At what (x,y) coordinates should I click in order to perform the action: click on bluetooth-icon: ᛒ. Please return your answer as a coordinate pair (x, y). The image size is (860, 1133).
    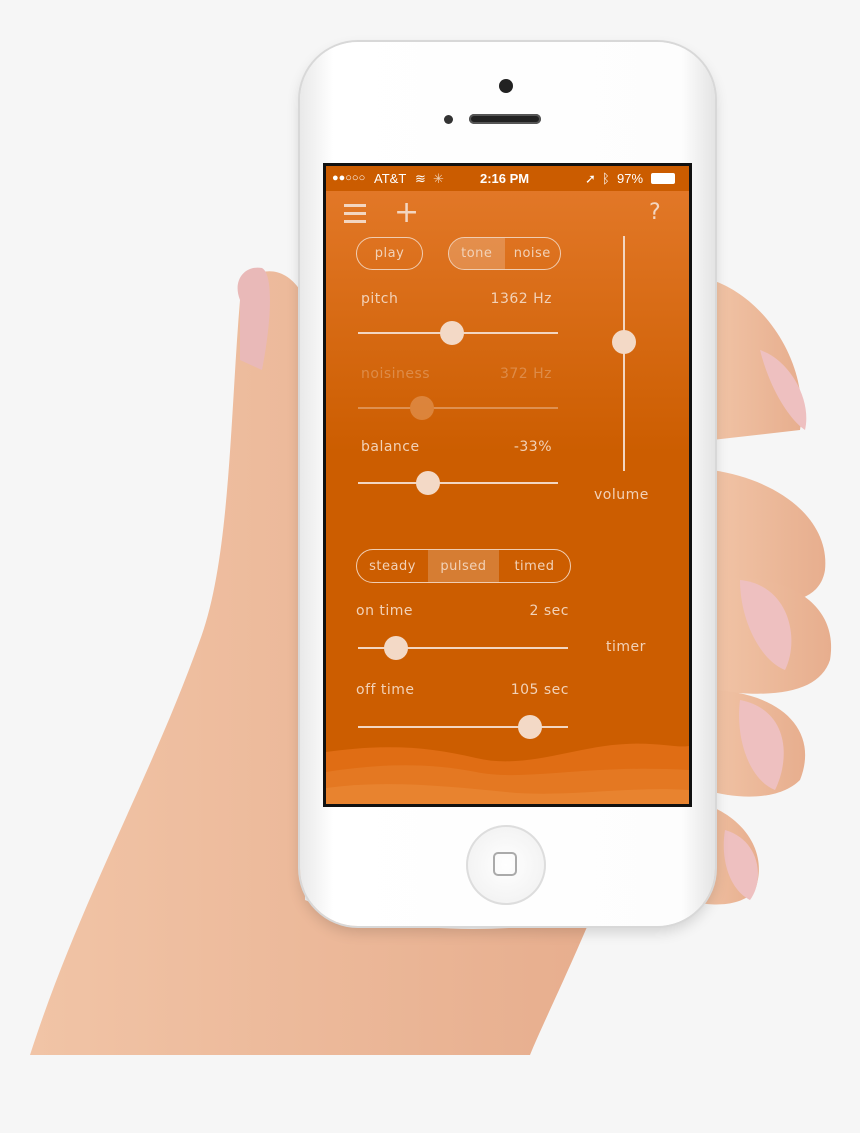
    Looking at the image, I should click on (606, 178).